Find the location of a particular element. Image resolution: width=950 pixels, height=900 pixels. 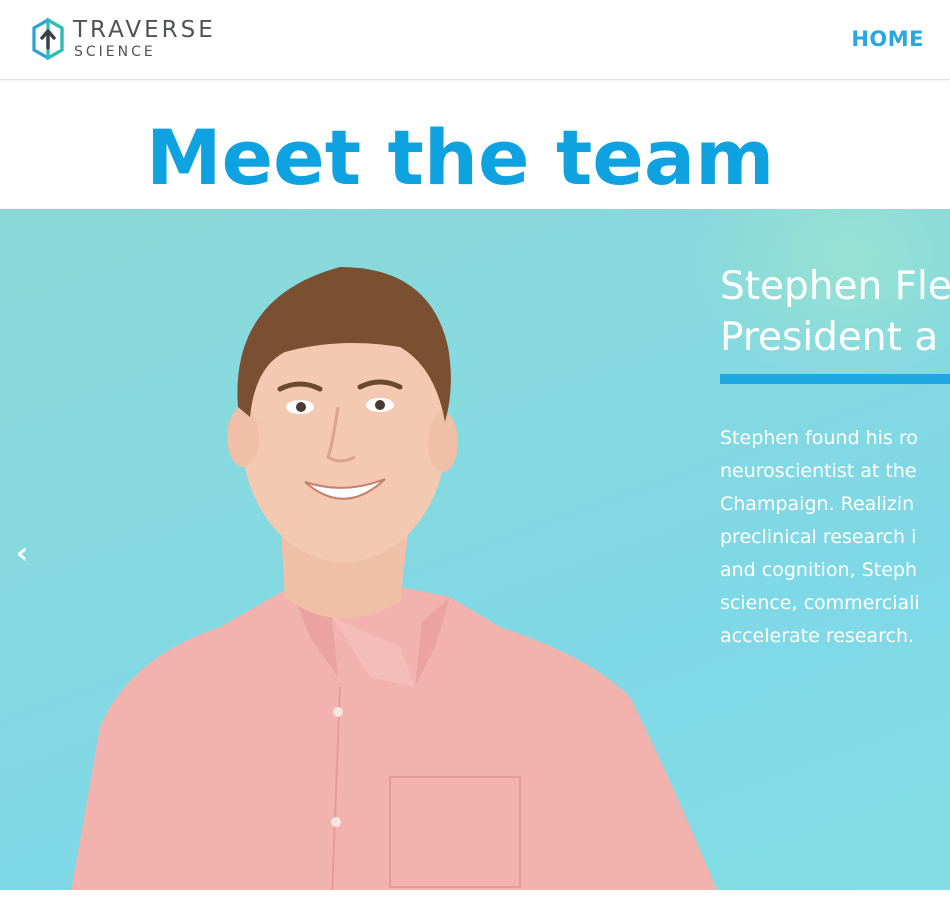

carousel-prev-arrow-icon: ‹ is located at coordinates (22, 554).